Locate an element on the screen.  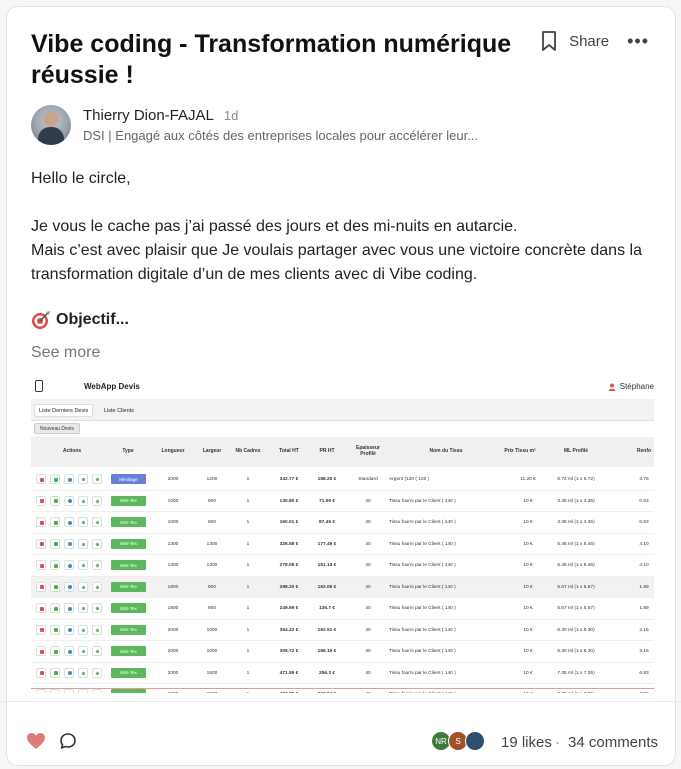
bookmark-icon is located at coordinates (549, 41).